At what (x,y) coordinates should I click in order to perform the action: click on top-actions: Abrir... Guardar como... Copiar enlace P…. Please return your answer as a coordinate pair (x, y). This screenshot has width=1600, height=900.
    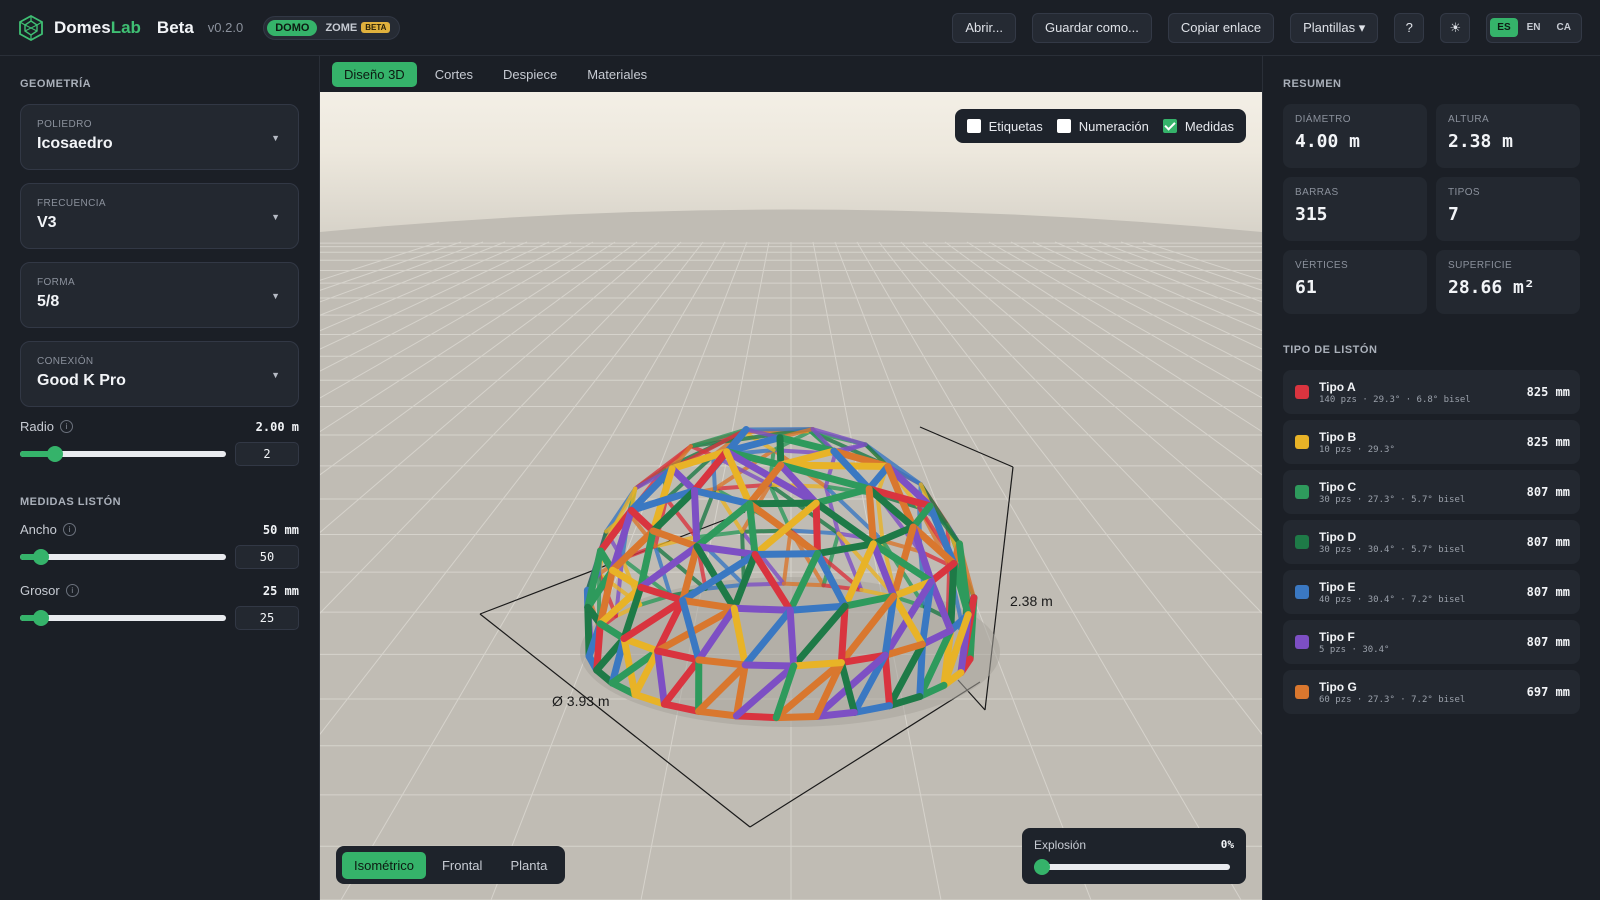
    Looking at the image, I should click on (1267, 27).